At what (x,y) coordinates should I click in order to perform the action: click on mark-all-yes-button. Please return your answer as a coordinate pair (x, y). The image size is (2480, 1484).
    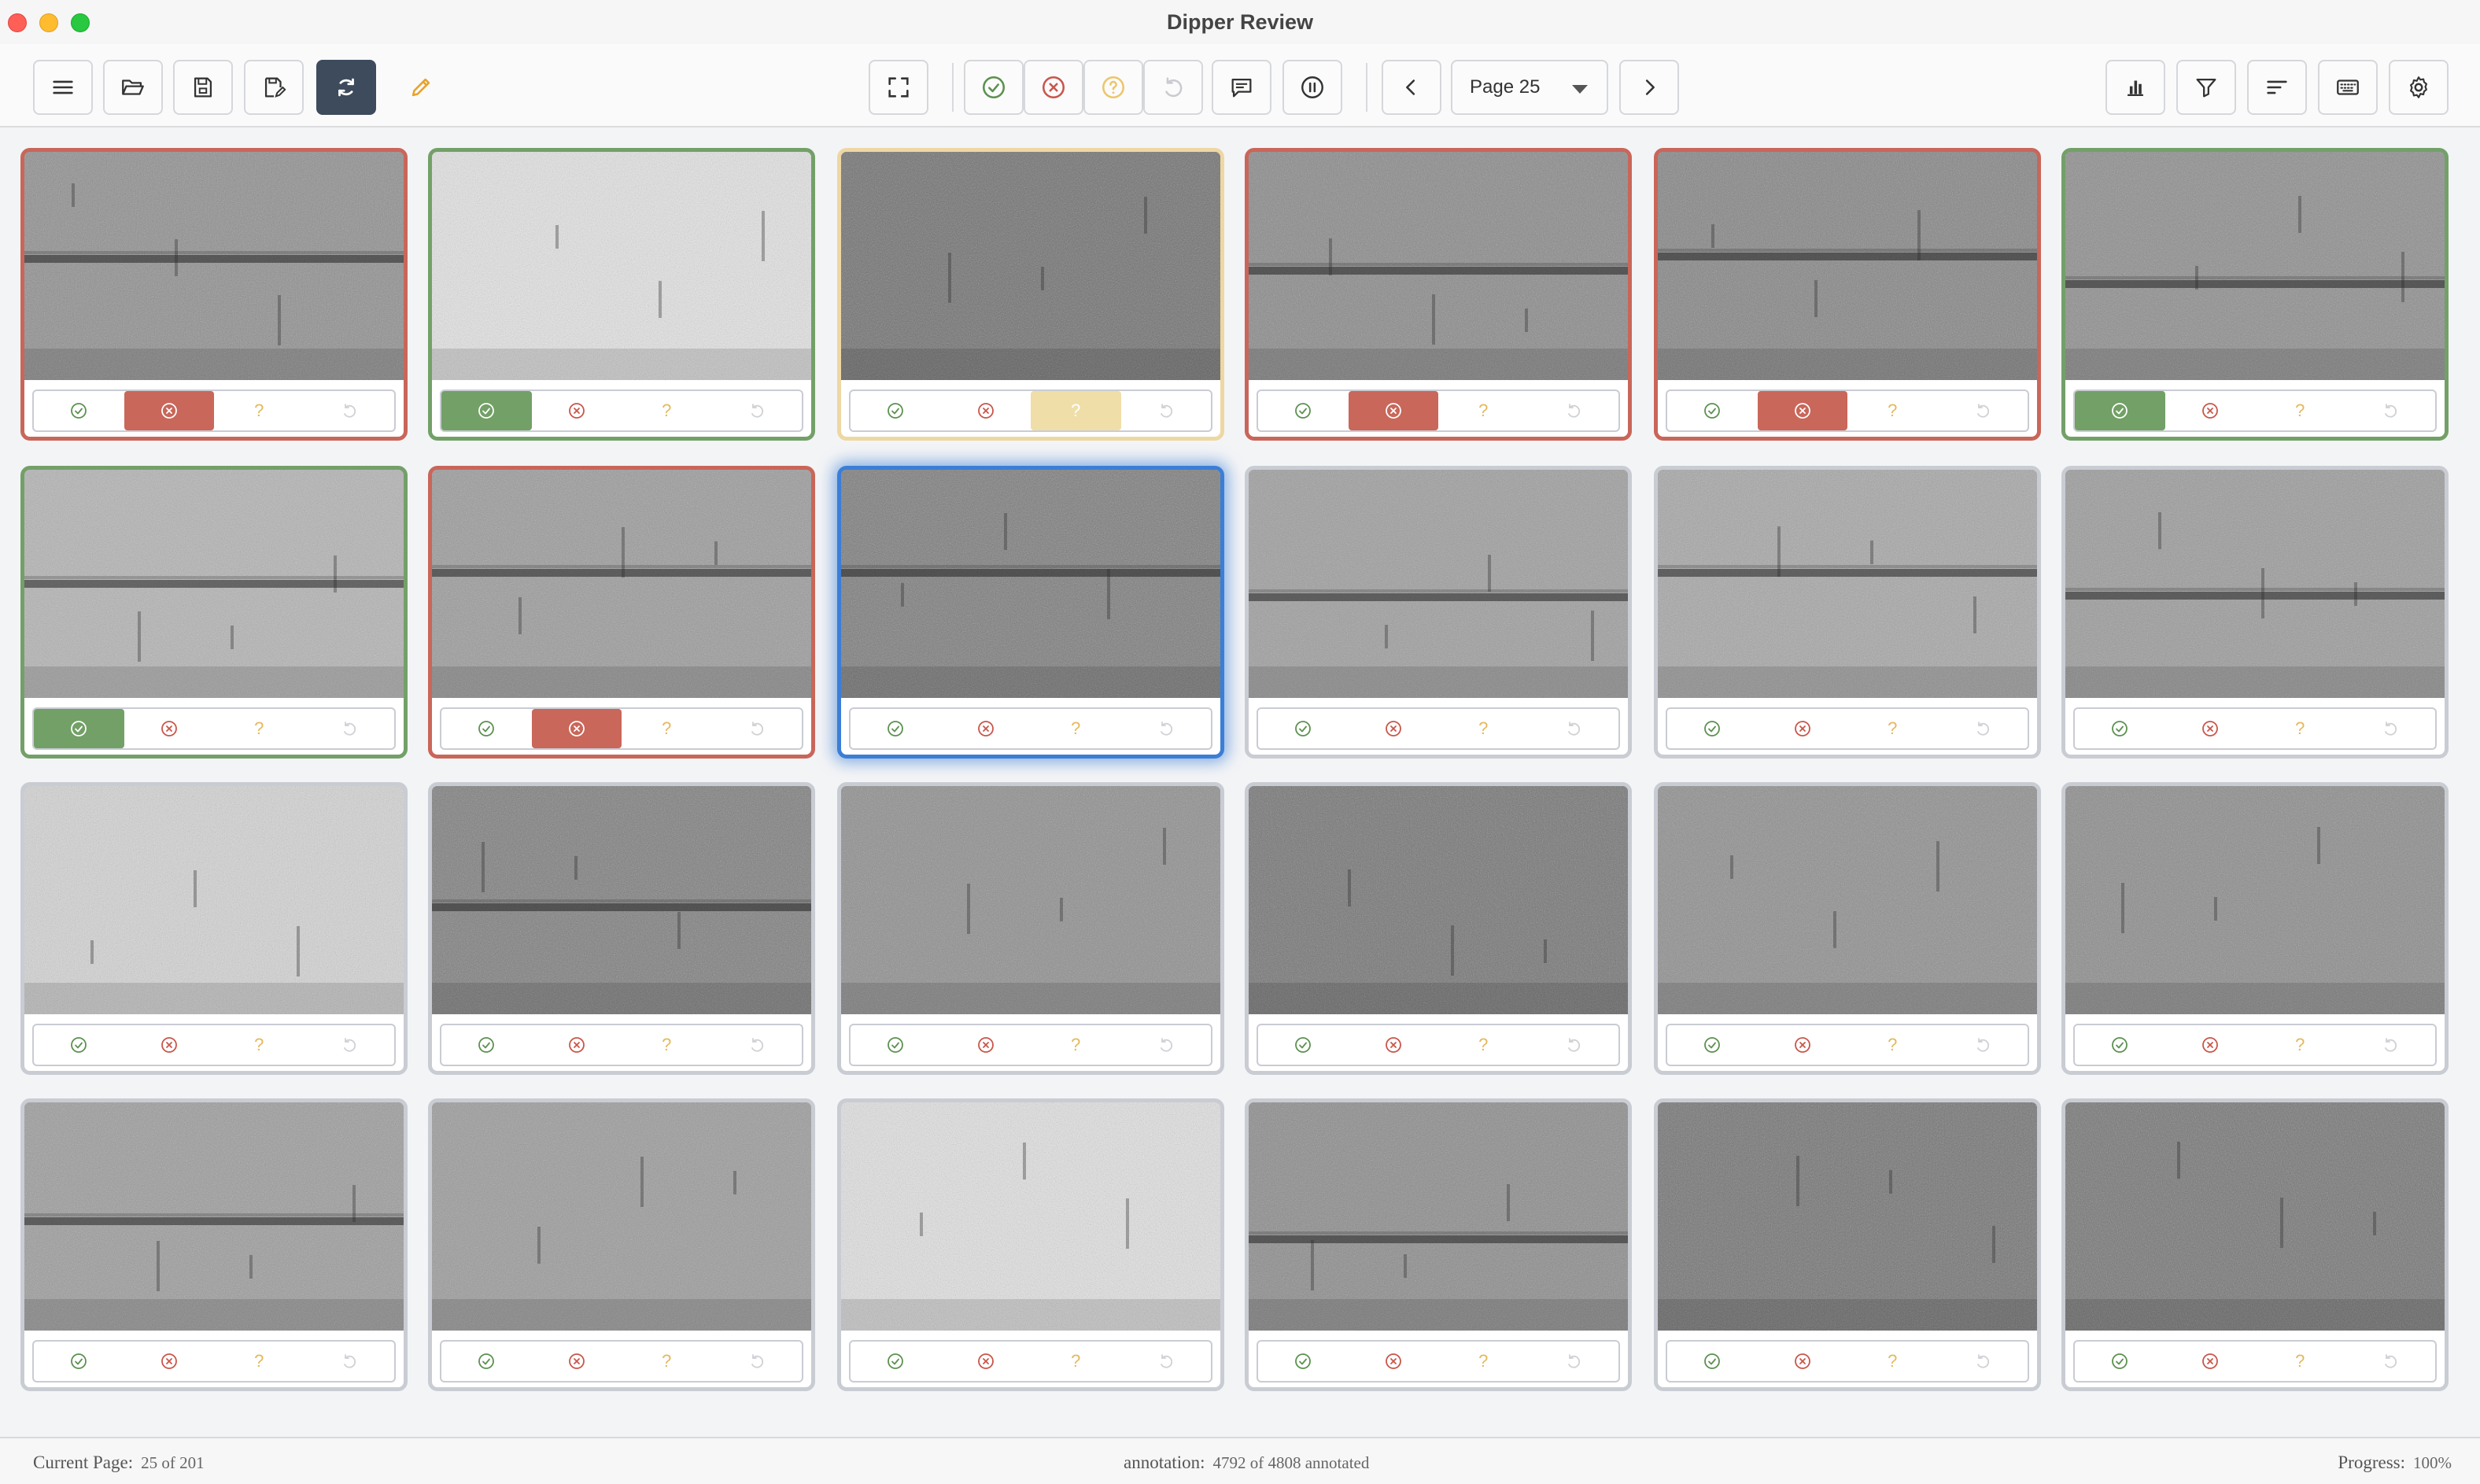
    Looking at the image, I should click on (994, 87).